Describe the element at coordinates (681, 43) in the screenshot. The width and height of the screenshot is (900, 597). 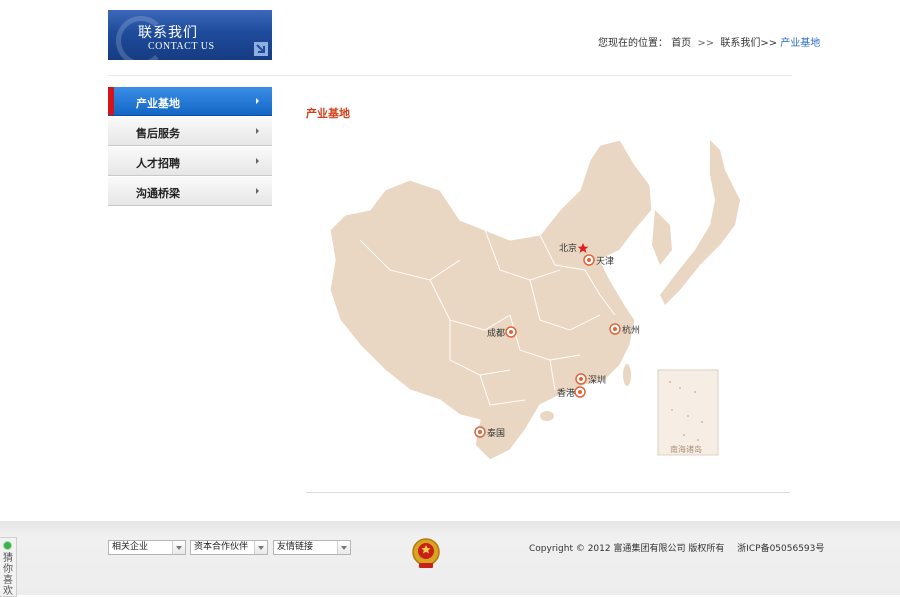
I see `breadcrumb-home-link: 首页` at that location.